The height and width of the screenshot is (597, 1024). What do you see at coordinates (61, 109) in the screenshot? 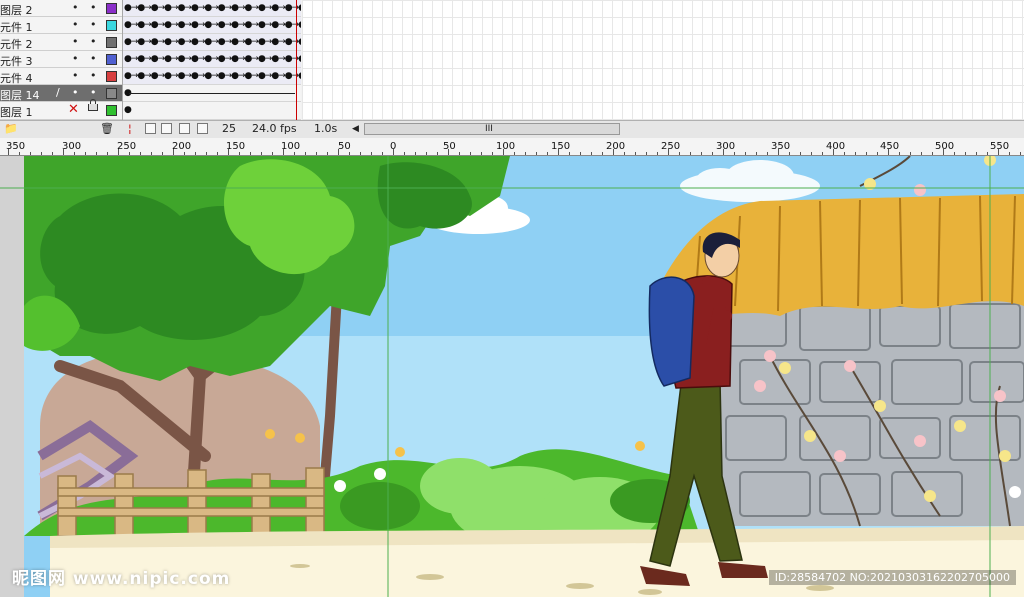
I see `layer-row-layer1: 图层 1 ✕` at bounding box center [61, 109].